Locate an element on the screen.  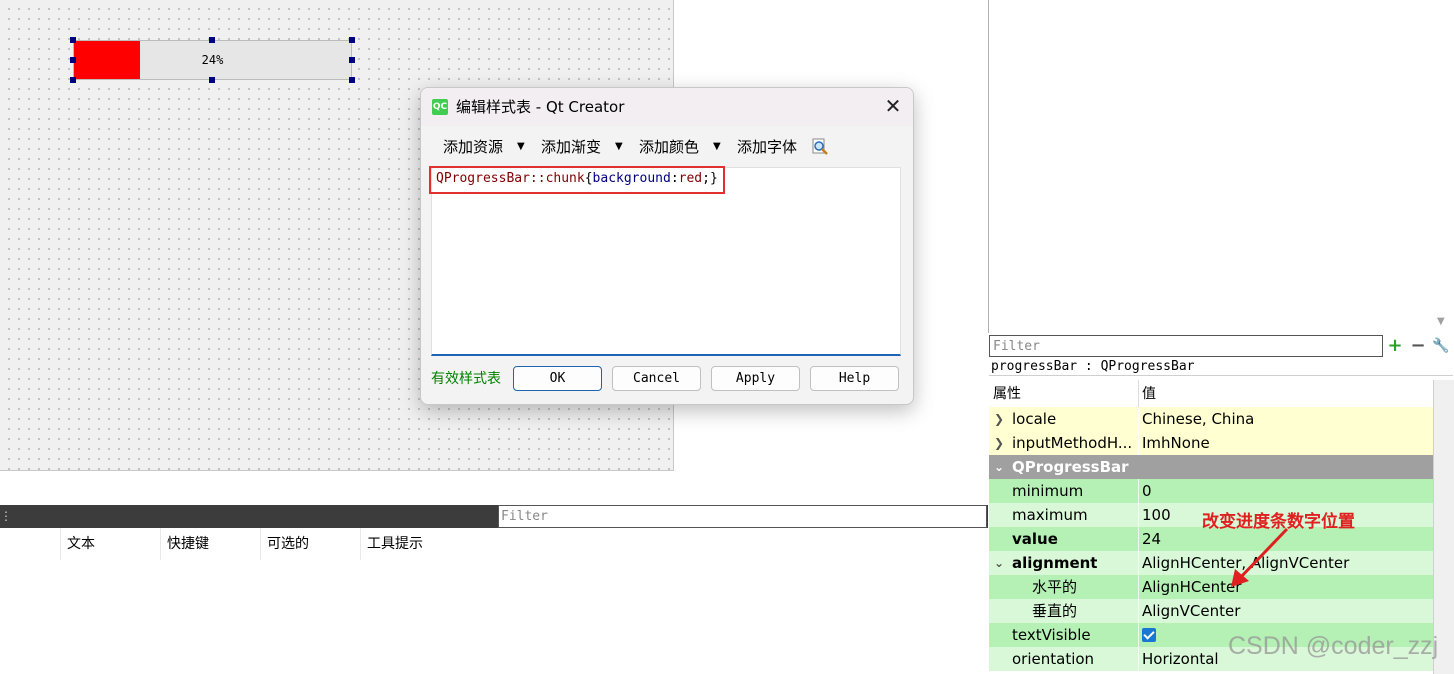
header-divider is located at coordinates (1138, 394).